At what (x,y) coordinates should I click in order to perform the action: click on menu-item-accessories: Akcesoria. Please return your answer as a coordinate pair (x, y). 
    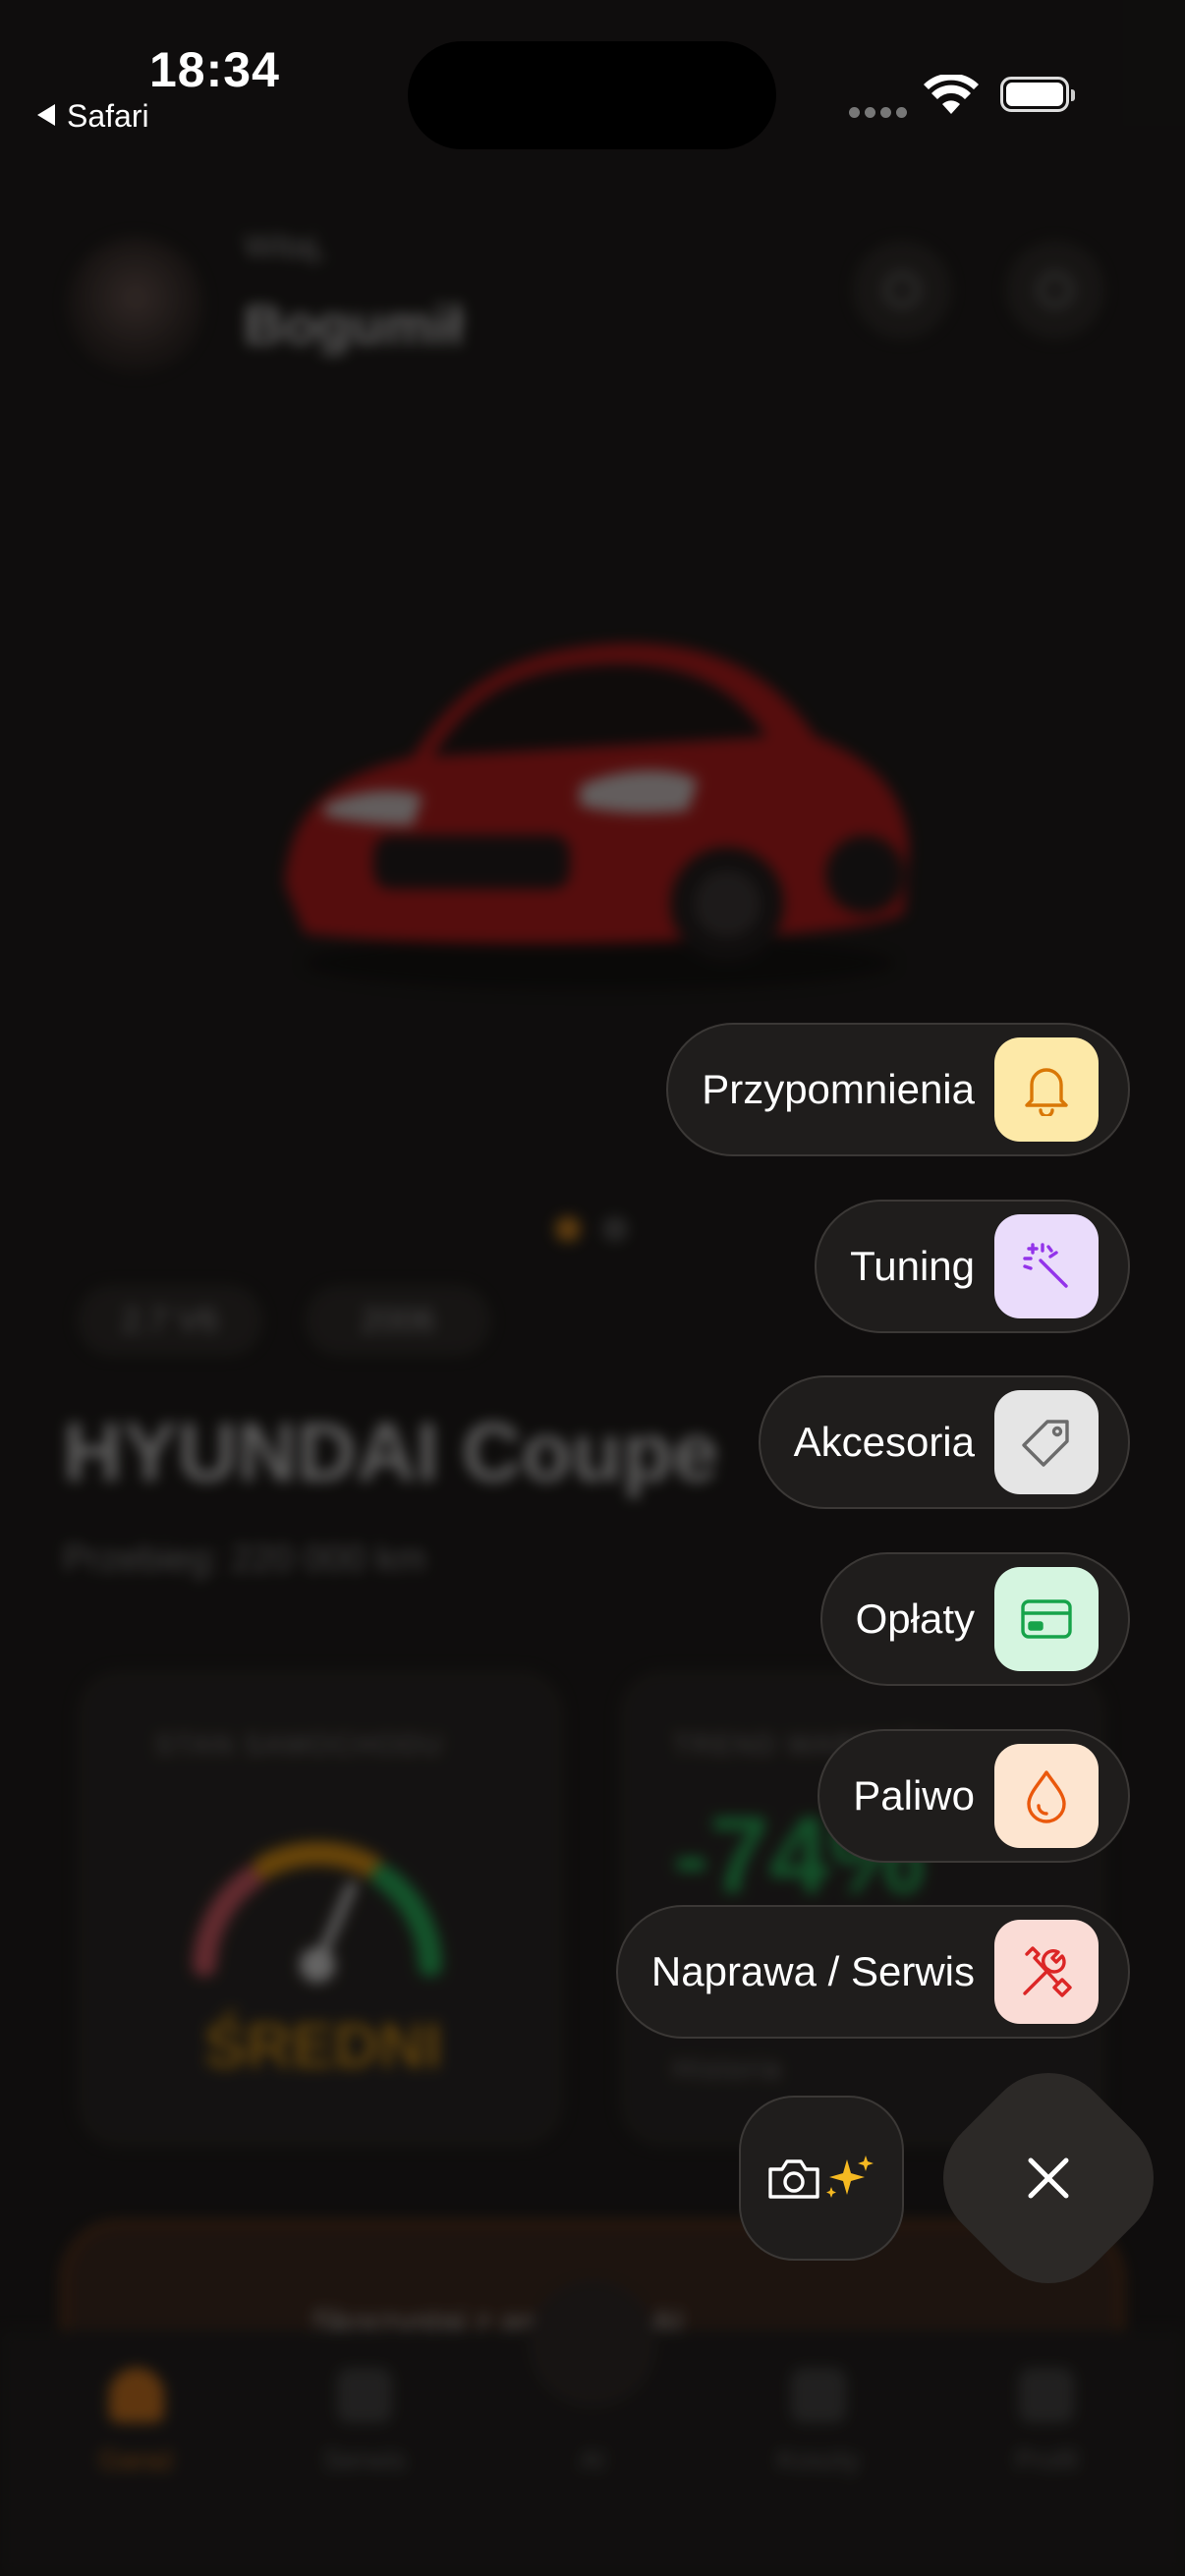
    Looking at the image, I should click on (944, 1442).